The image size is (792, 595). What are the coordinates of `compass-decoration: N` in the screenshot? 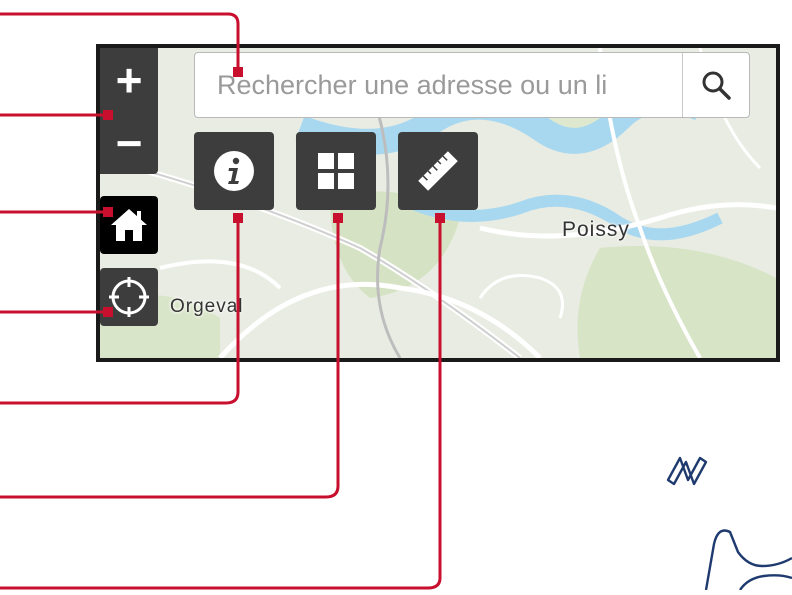 It's located at (716, 517).